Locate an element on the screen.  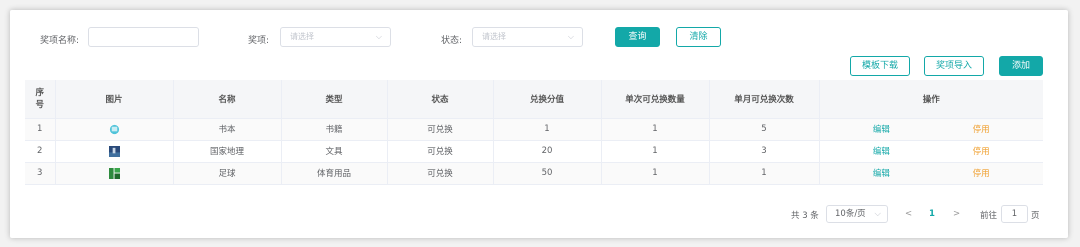
cell-points: 1 is located at coordinates (547, 129).